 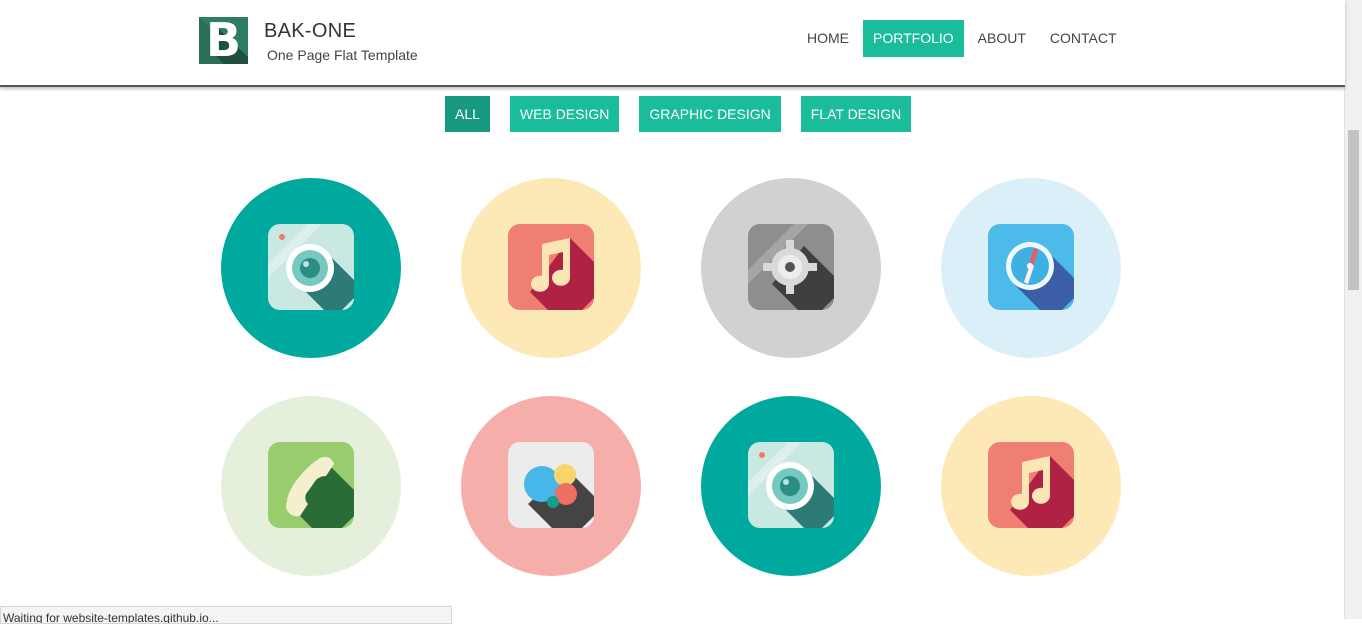 I want to click on settings-icon, so click(x=791, y=267).